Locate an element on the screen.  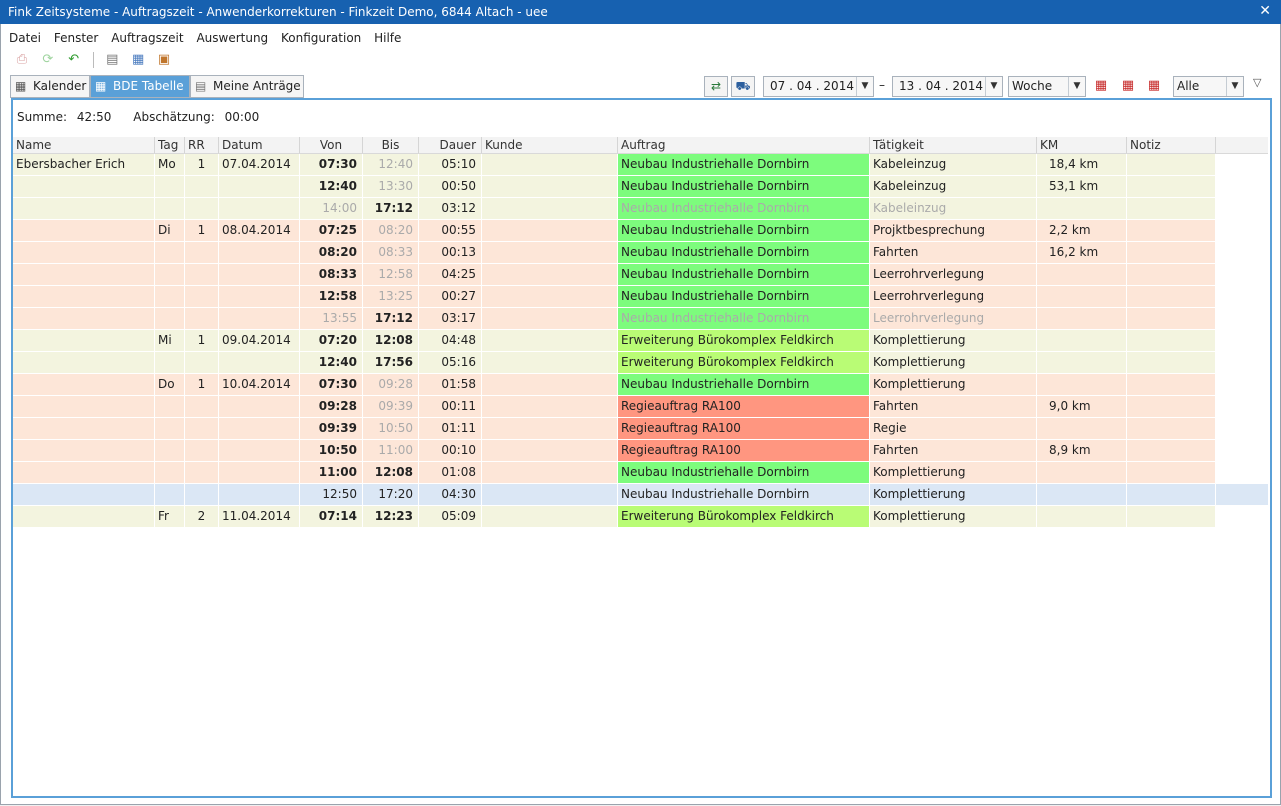
chart-icon: ▣ is located at coordinates (164, 60).